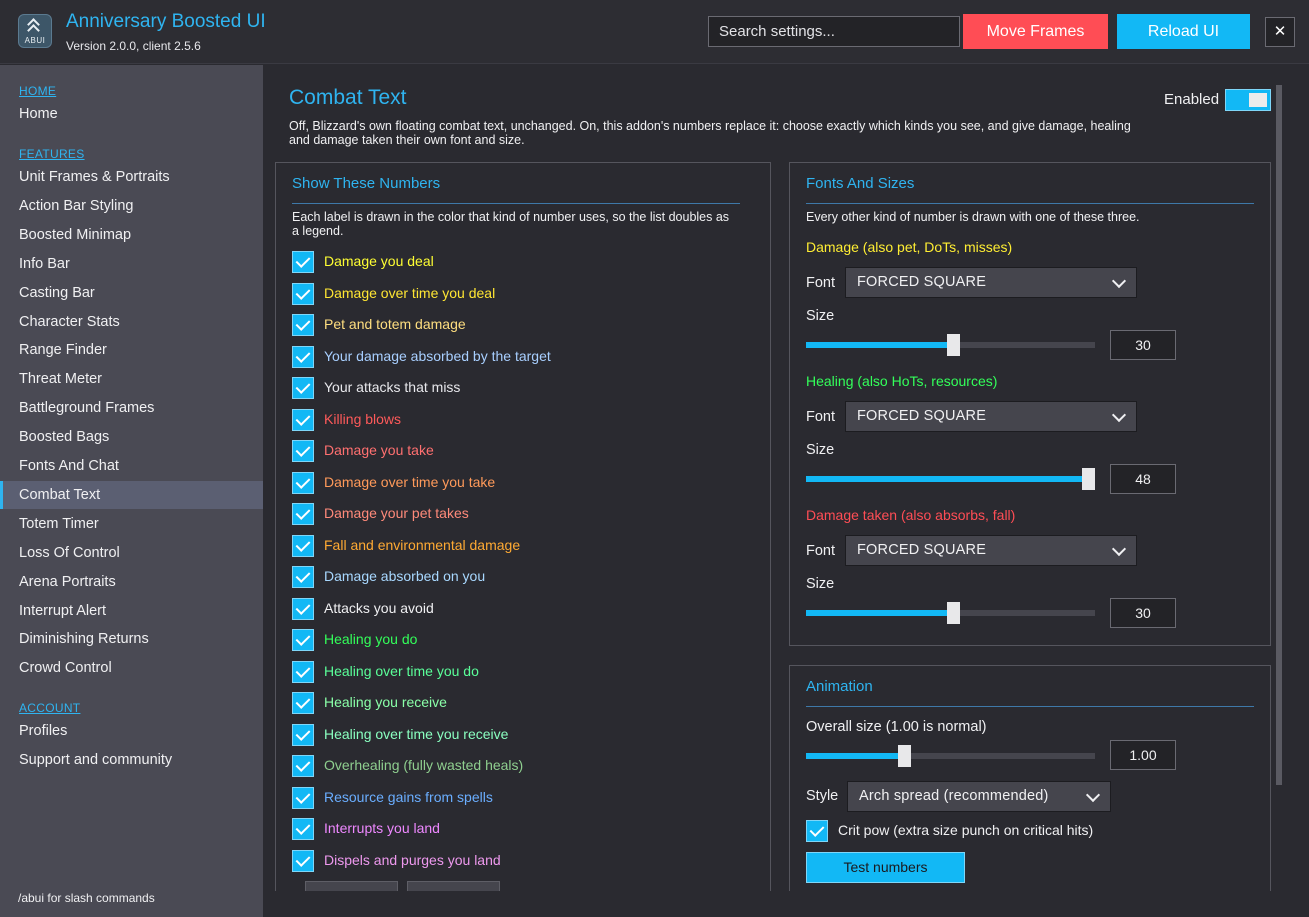  Describe the element at coordinates (131, 114) in the screenshot. I see `sidebar-item-home: Home` at that location.